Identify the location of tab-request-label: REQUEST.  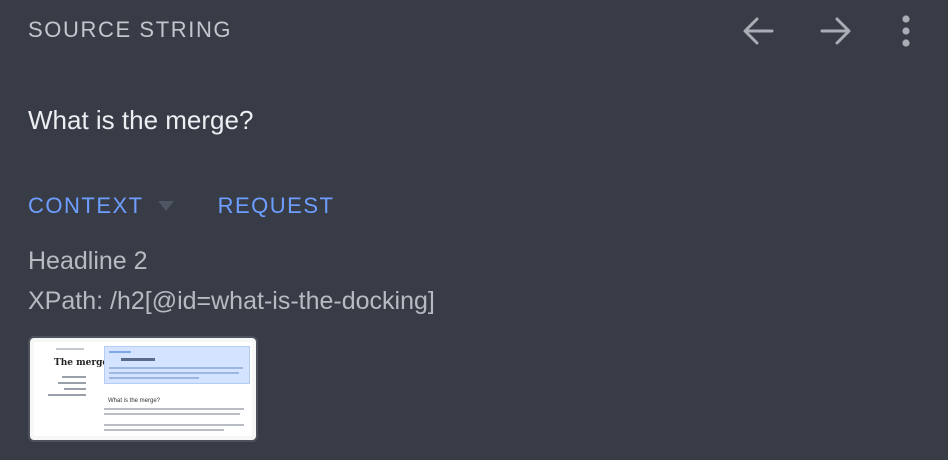
(276, 205).